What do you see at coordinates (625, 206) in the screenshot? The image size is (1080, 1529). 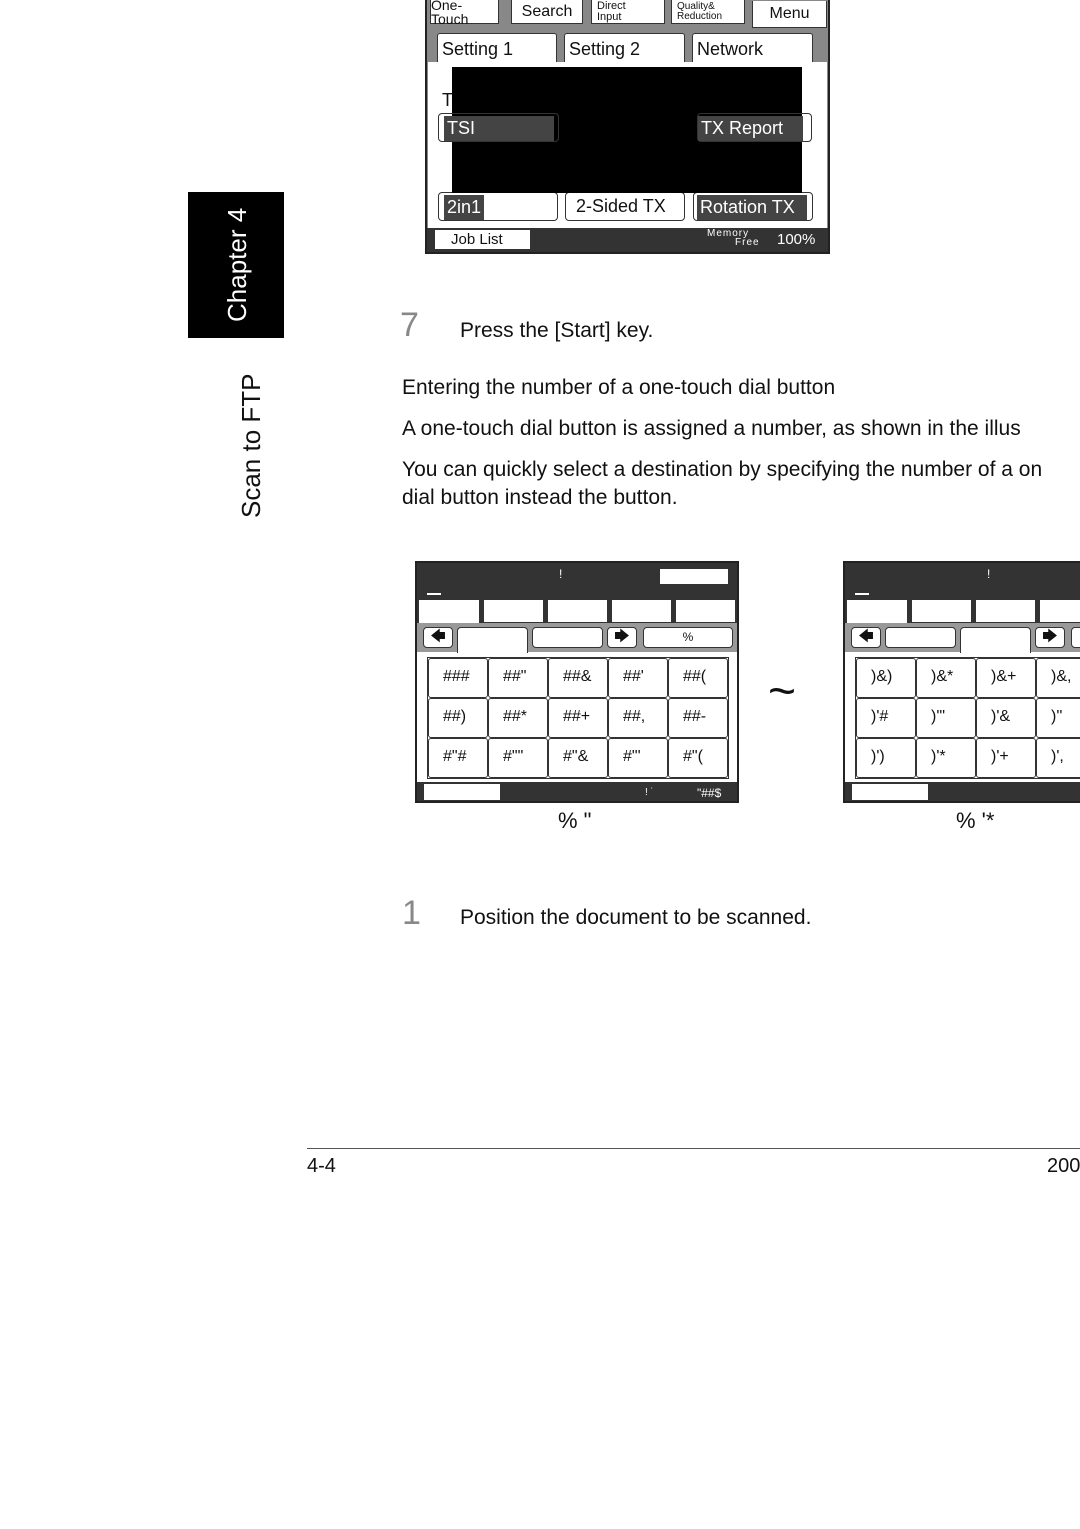 I see `2-sided-tx-button: 2-Sided TX` at bounding box center [625, 206].